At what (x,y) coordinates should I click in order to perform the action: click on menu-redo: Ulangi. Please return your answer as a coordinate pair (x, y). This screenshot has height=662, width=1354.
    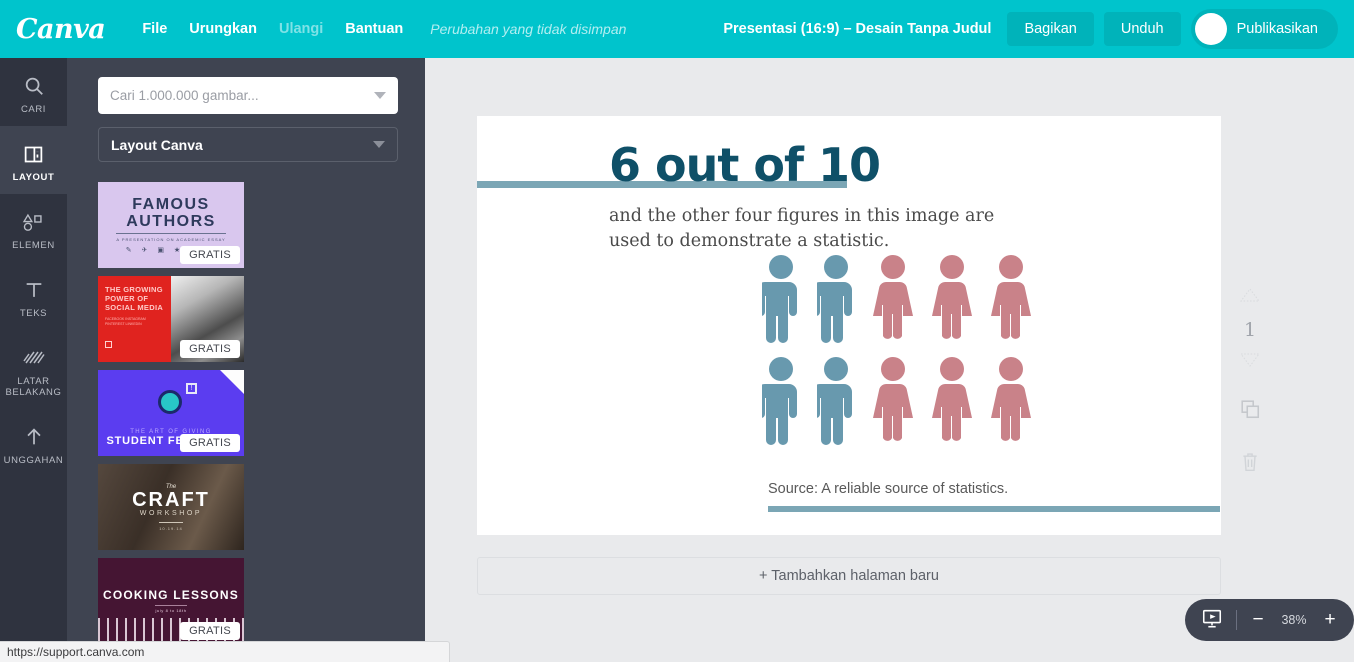
    Looking at the image, I should click on (301, 29).